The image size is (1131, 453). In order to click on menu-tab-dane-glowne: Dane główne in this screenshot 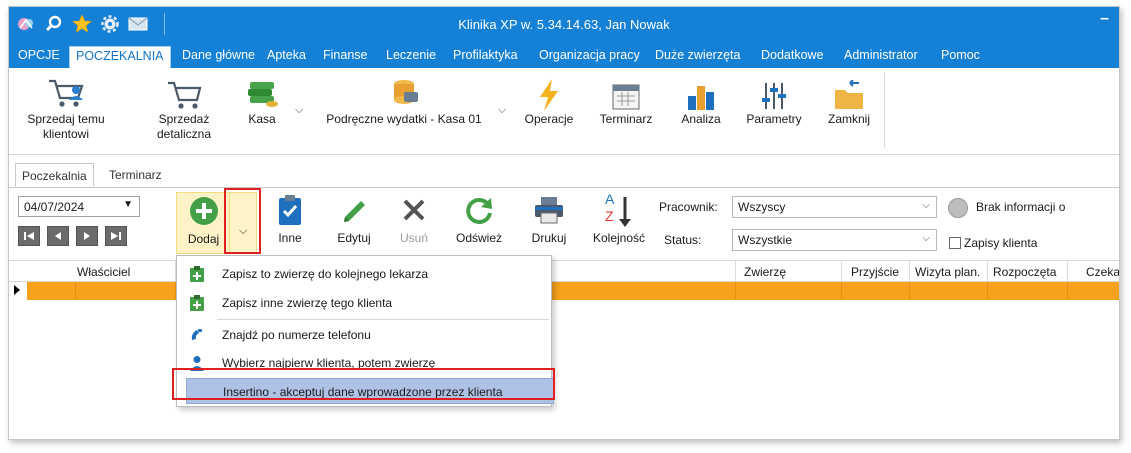, I will do `click(218, 55)`.